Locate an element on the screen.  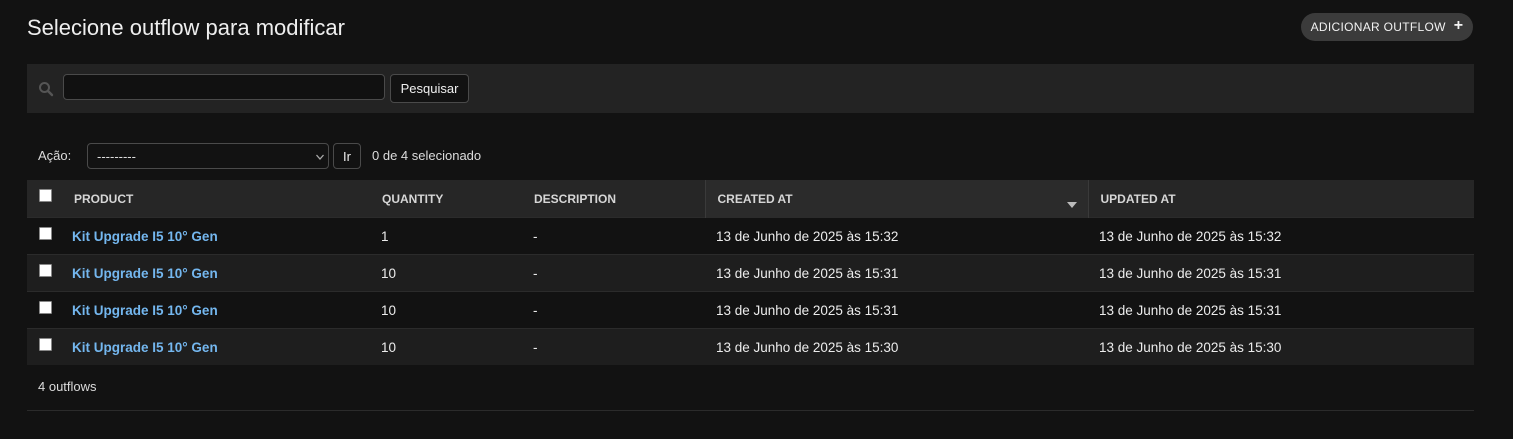
column-header-created-at: CREATED AT is located at coordinates (896, 199).